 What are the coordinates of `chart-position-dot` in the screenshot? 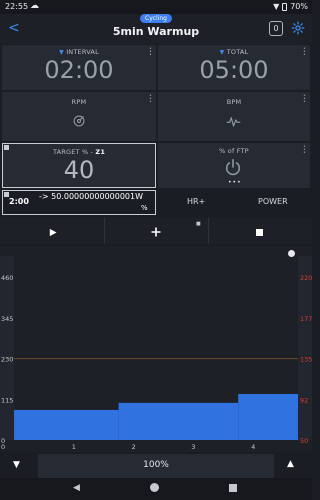 It's located at (291, 253).